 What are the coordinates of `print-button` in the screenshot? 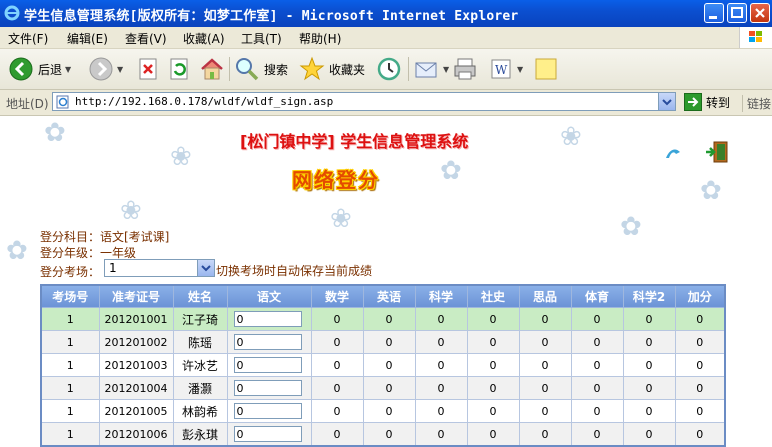 It's located at (465, 69).